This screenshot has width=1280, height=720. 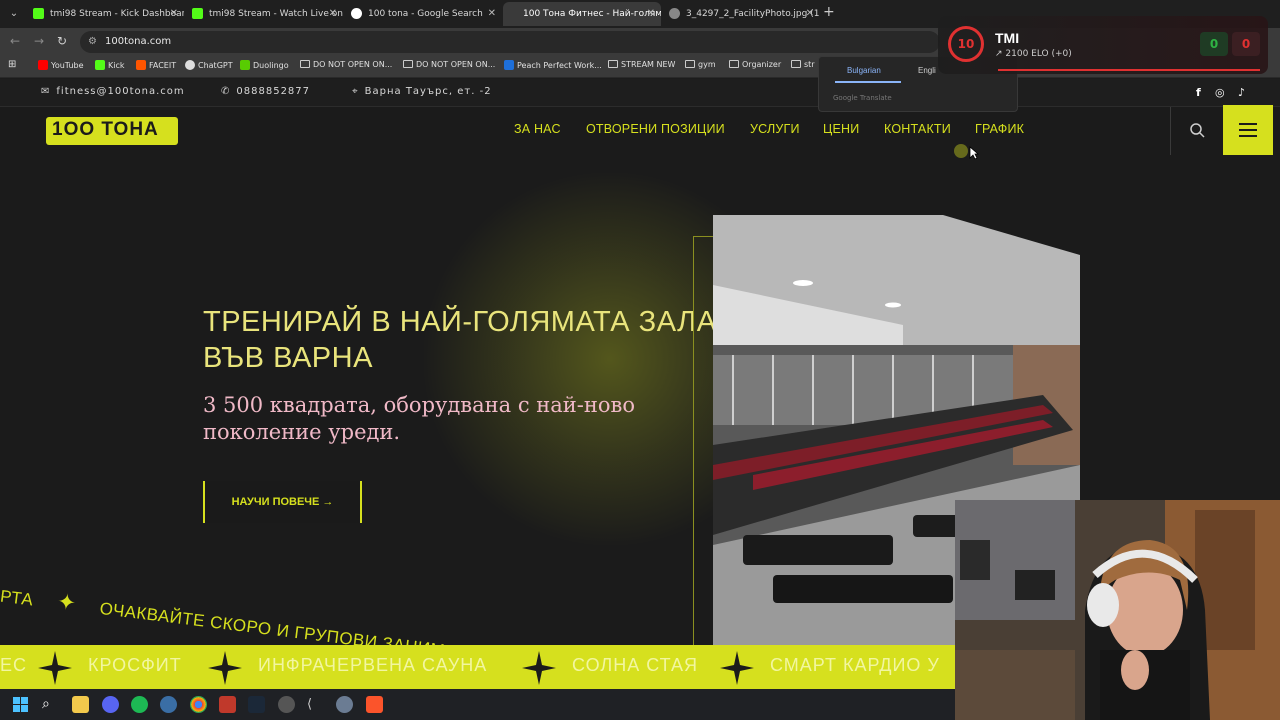 What do you see at coordinates (1220, 92) in the screenshot?
I see `instagram-icon: ◎` at bounding box center [1220, 92].